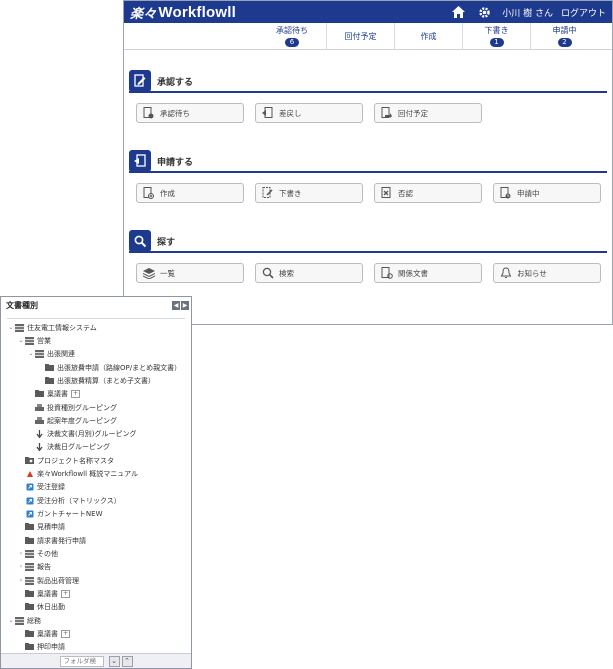 The image size is (613, 669). Describe the element at coordinates (496, 36) in the screenshot. I see `tab-drafts: 下書き 1` at that location.